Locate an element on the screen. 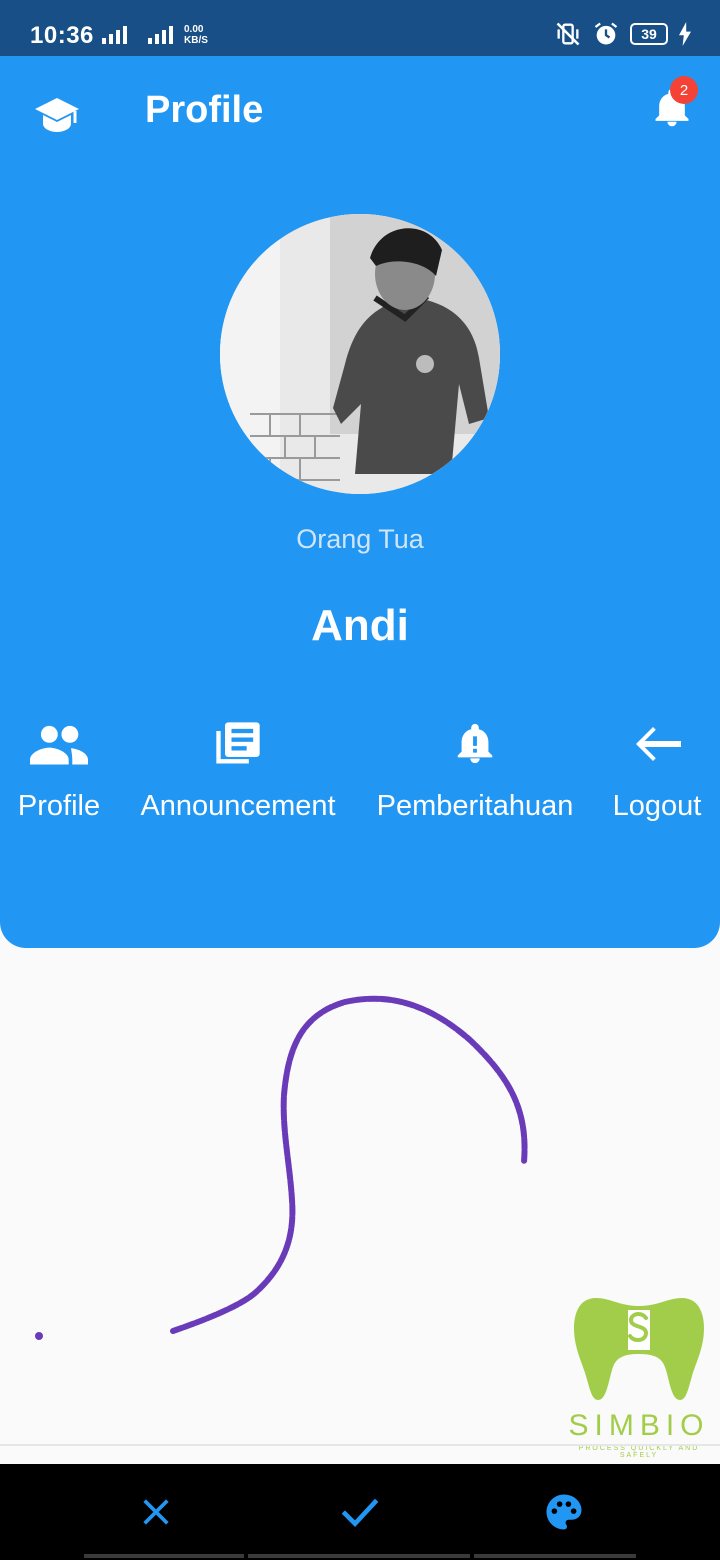 Image resolution: width=720 pixels, height=1560 pixels. people-icon is located at coordinates (59, 745).